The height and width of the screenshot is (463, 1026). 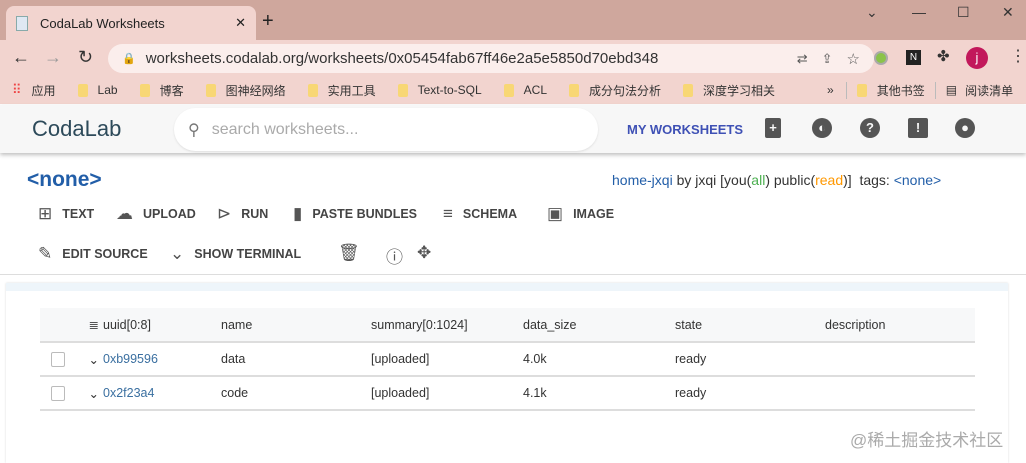 I want to click on show-terminal-button: ⌄ SHOW TERMINAL, so click(x=235, y=254).